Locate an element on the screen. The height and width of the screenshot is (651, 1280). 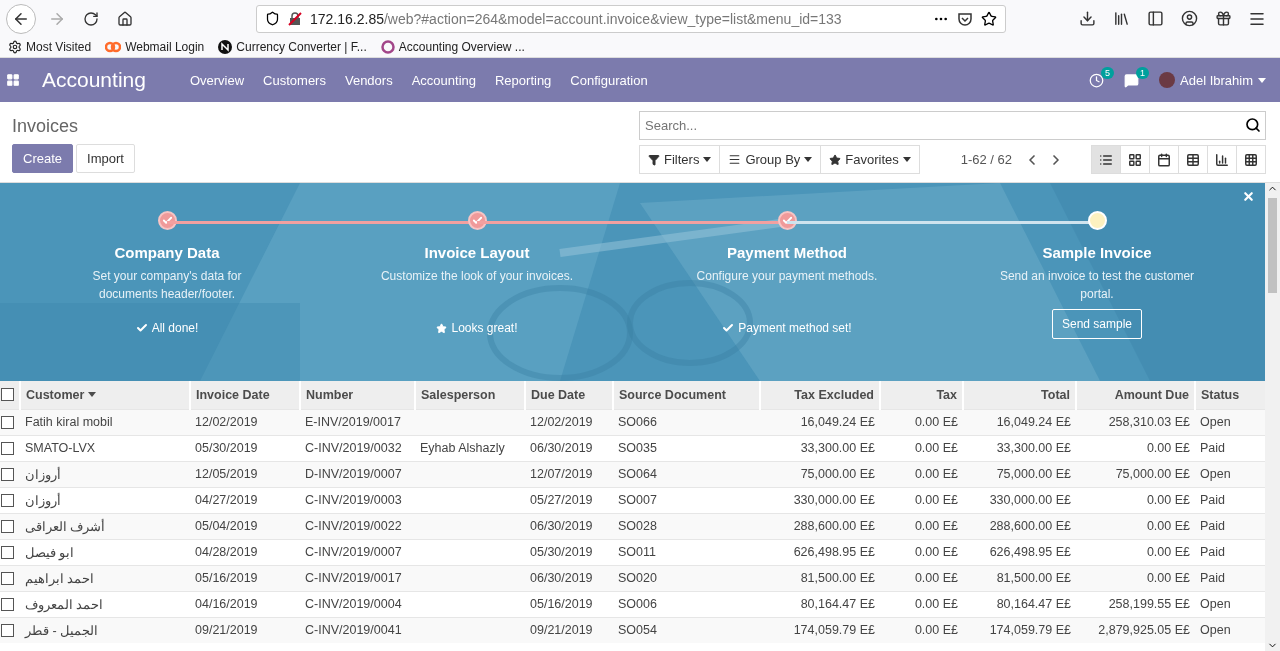
table-cell: 04/27/2019 is located at coordinates (245, 500).